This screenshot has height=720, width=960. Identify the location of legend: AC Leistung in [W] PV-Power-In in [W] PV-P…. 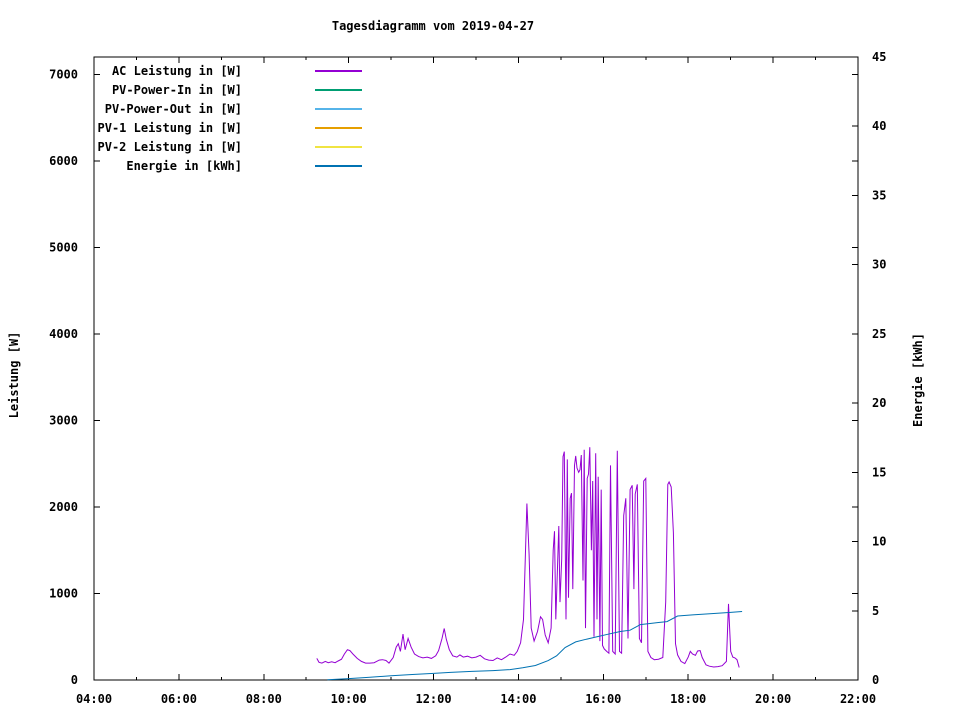
(230, 118).